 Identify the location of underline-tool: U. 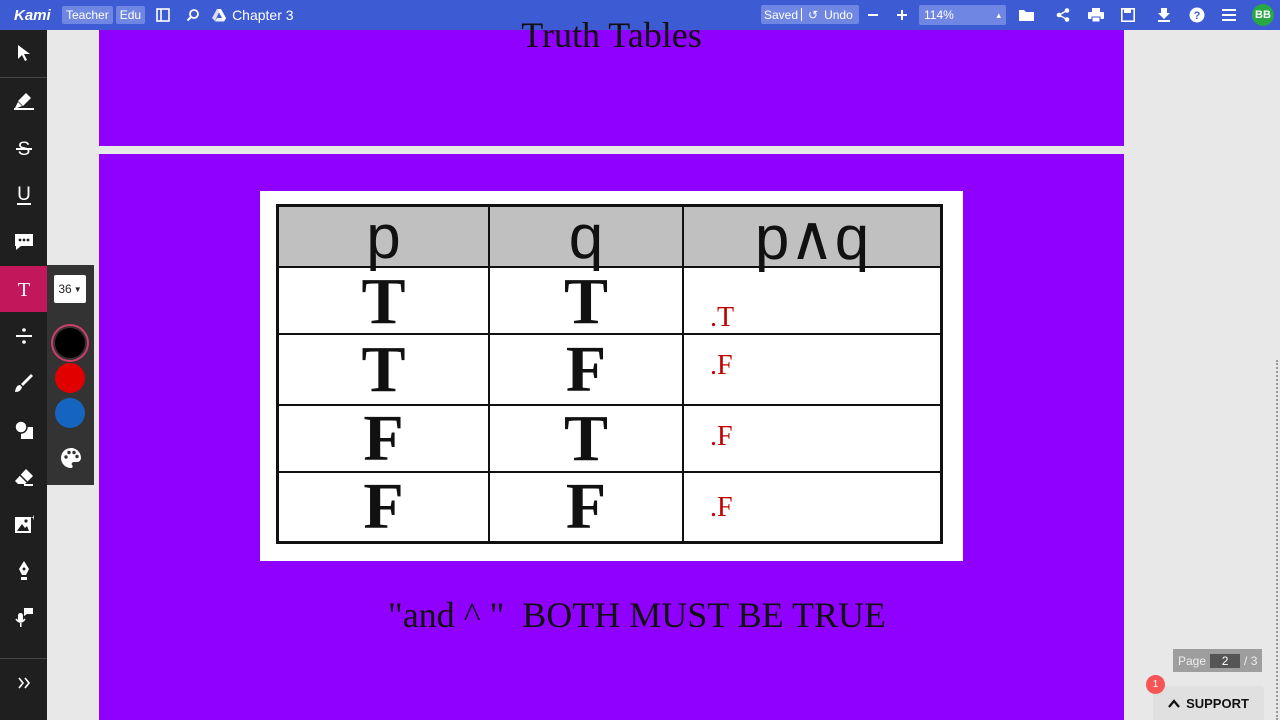
(23, 195).